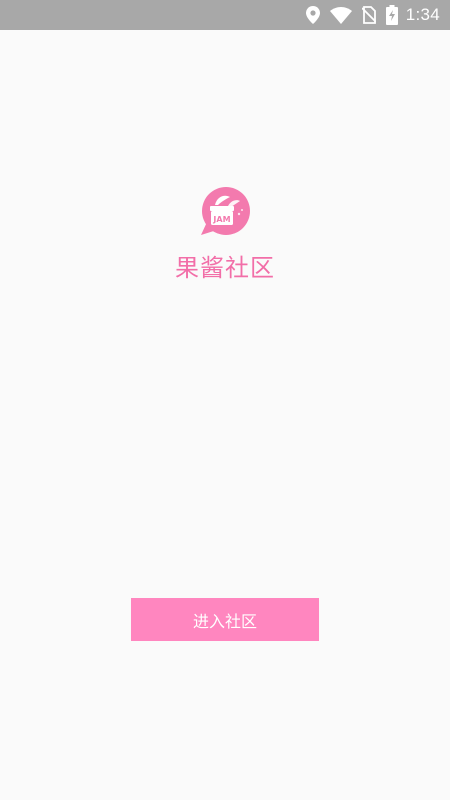 This screenshot has height=800, width=450. Describe the element at coordinates (221, 219) in the screenshot. I see `logo-jam-text: JAM` at that location.